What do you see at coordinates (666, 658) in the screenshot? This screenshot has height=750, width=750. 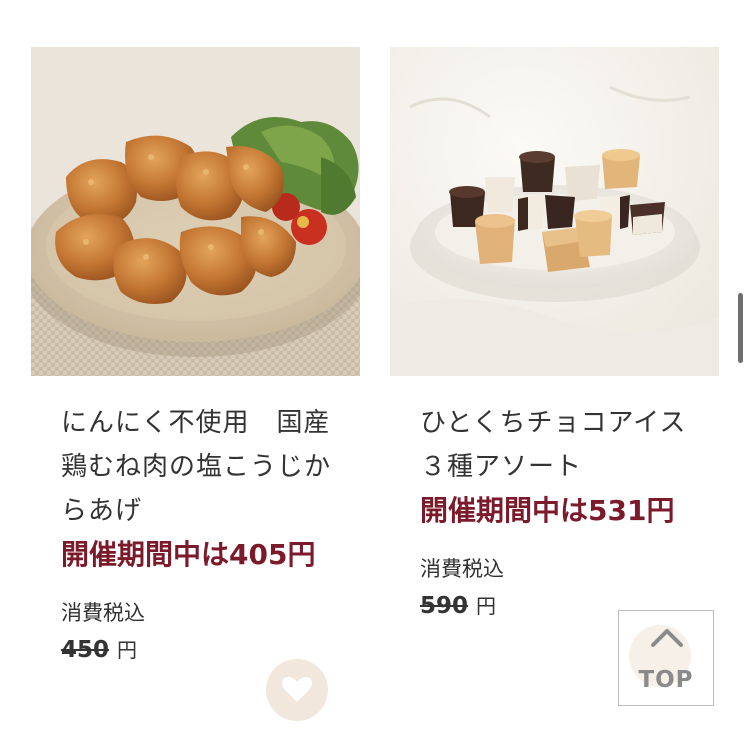 I see `back-to-top-button: TOP` at bounding box center [666, 658].